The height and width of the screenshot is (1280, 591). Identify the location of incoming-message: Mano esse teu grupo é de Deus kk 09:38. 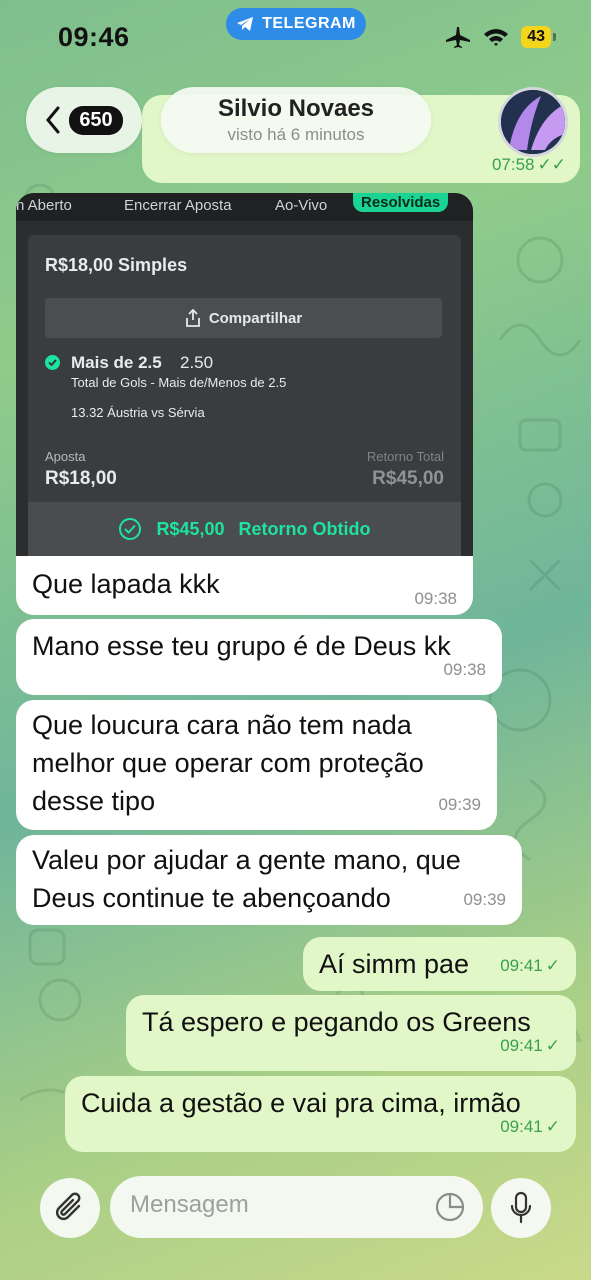
(259, 657).